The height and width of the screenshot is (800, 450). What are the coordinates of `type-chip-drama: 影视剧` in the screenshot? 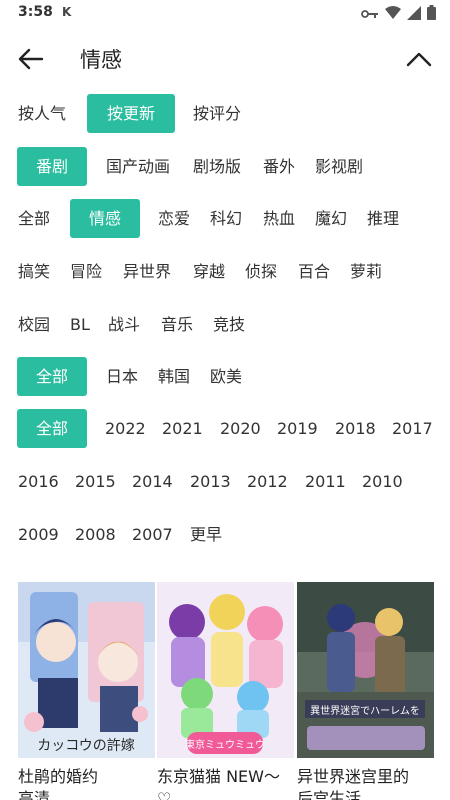 It's located at (339, 166).